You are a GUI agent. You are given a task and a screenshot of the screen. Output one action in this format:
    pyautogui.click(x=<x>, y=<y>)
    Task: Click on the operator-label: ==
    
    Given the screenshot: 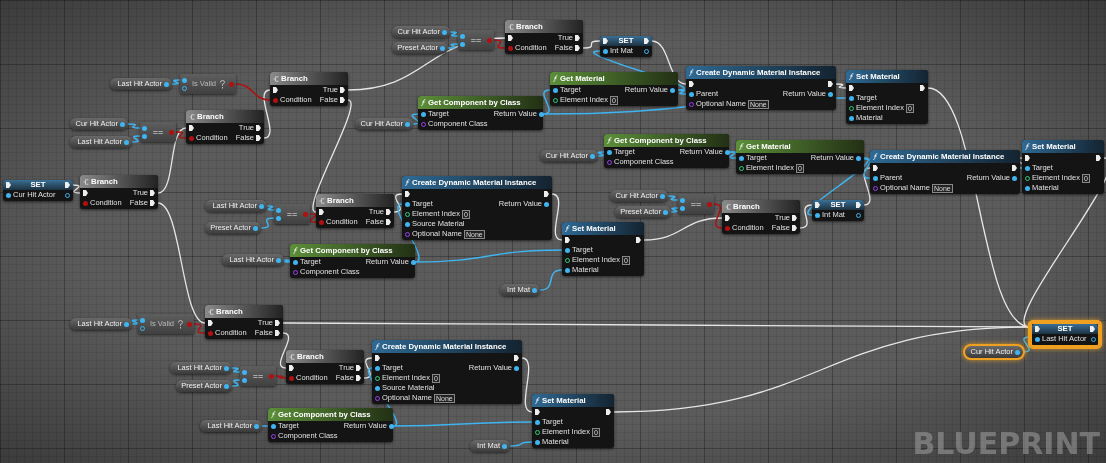 What is the action you would take?
    pyautogui.click(x=258, y=376)
    